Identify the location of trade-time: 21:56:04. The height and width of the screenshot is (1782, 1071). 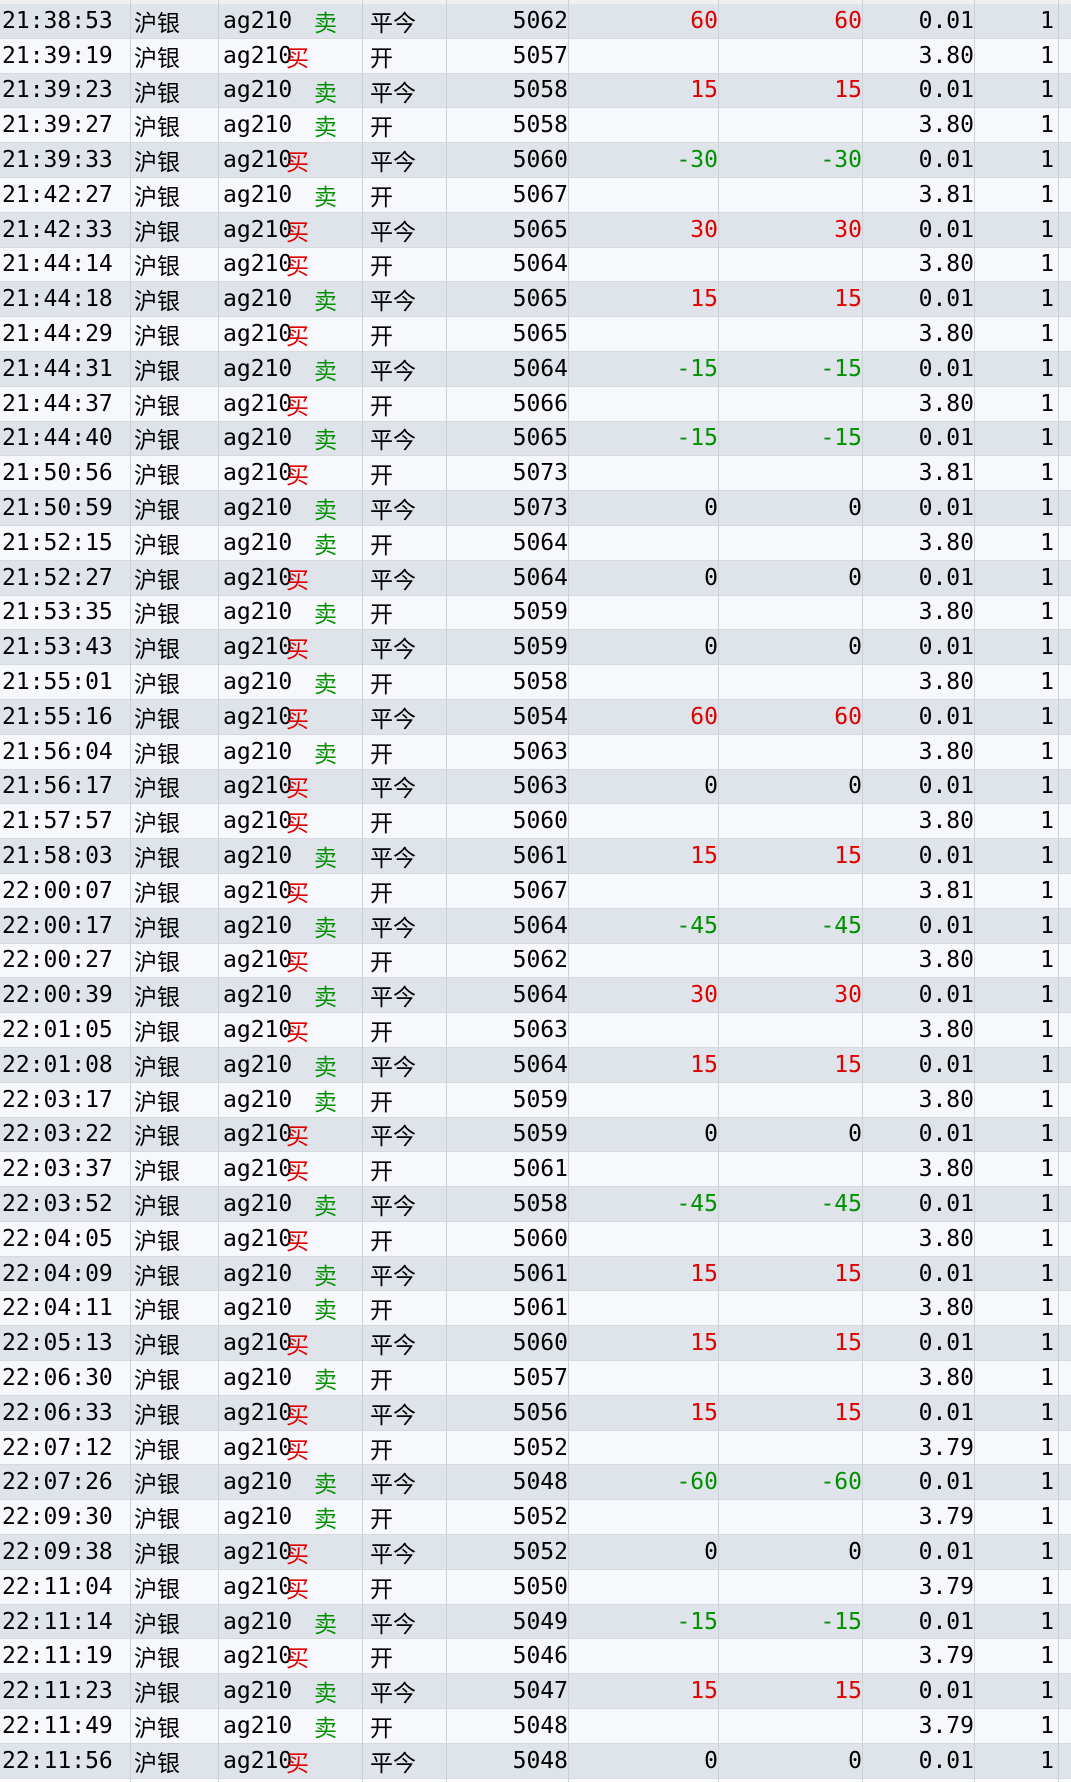
(57, 751).